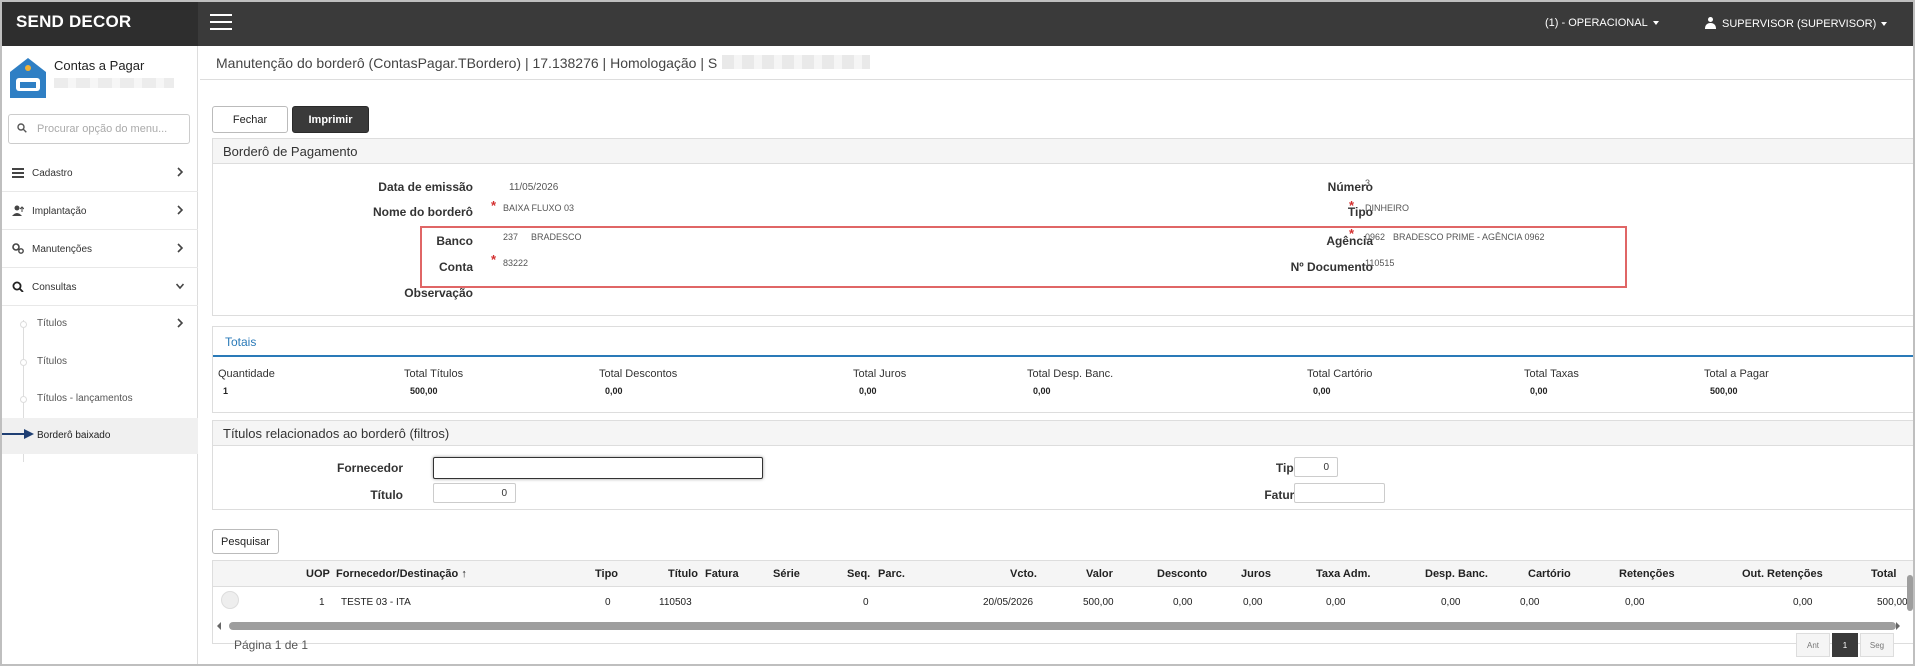 This screenshot has width=1915, height=666. What do you see at coordinates (23, 324) in the screenshot?
I see `bullet-dot` at bounding box center [23, 324].